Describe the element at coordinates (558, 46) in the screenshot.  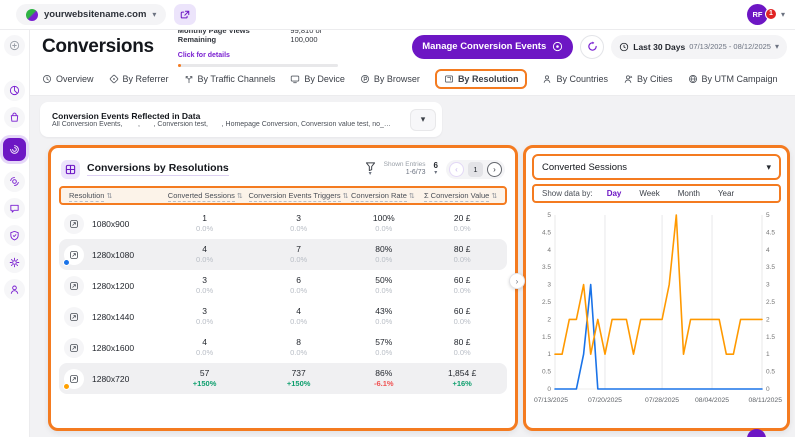
I see `target-icon` at that location.